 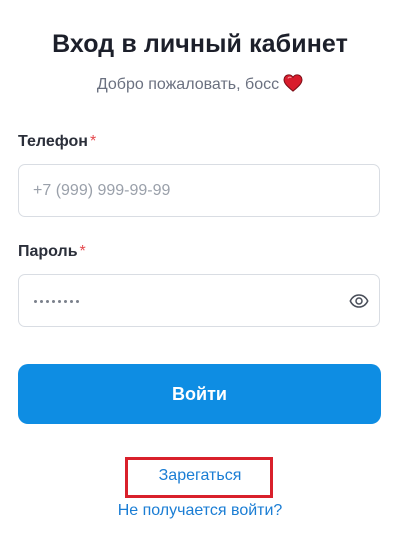 What do you see at coordinates (183, 190) in the screenshot?
I see `phone-input` at bounding box center [183, 190].